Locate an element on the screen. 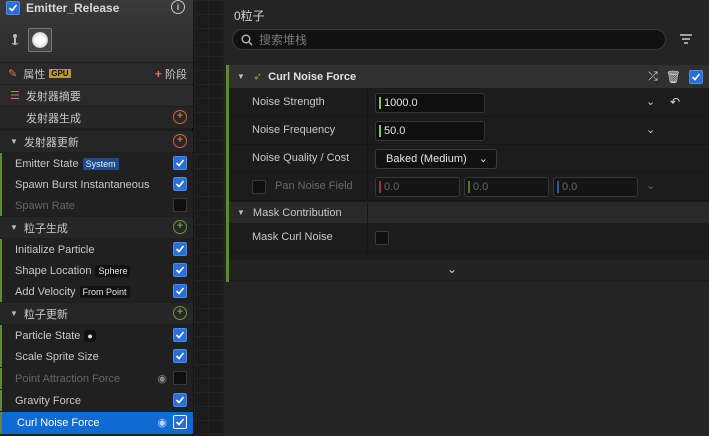  module-badge: System is located at coordinates (100, 163).